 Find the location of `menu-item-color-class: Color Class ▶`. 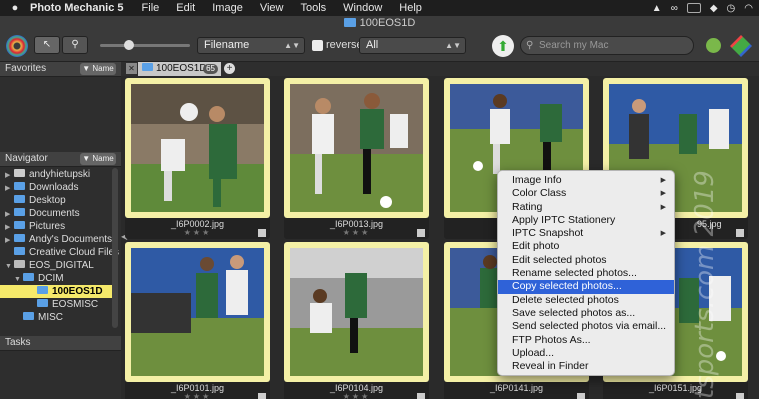

menu-item-color-class: Color Class ▶ is located at coordinates (586, 193).